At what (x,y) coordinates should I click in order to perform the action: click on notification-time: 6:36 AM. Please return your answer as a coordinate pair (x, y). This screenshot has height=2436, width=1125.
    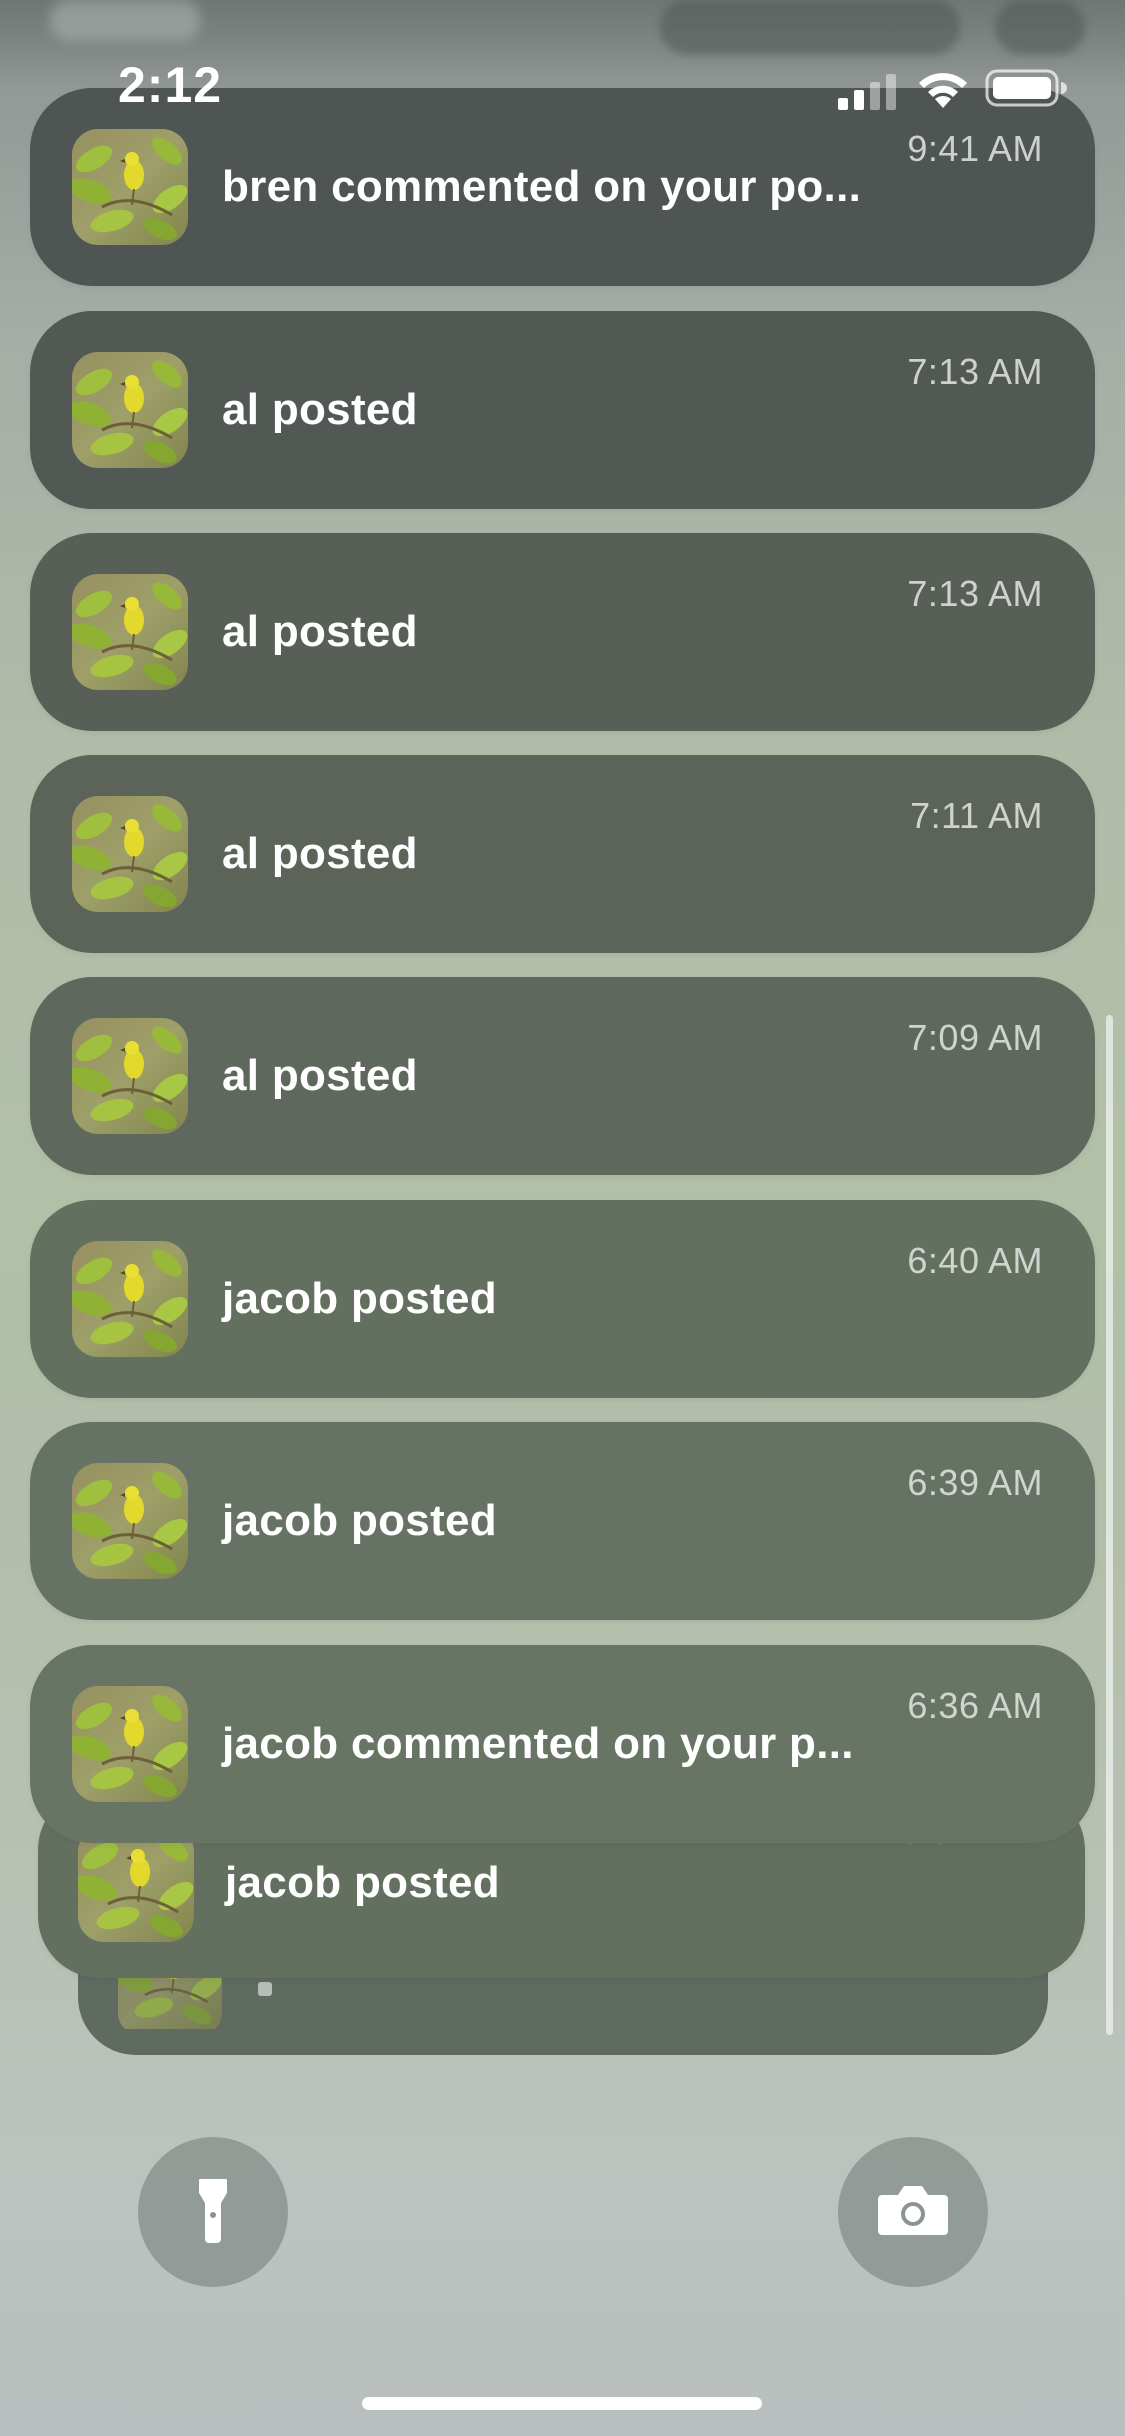
    Looking at the image, I should click on (975, 1705).